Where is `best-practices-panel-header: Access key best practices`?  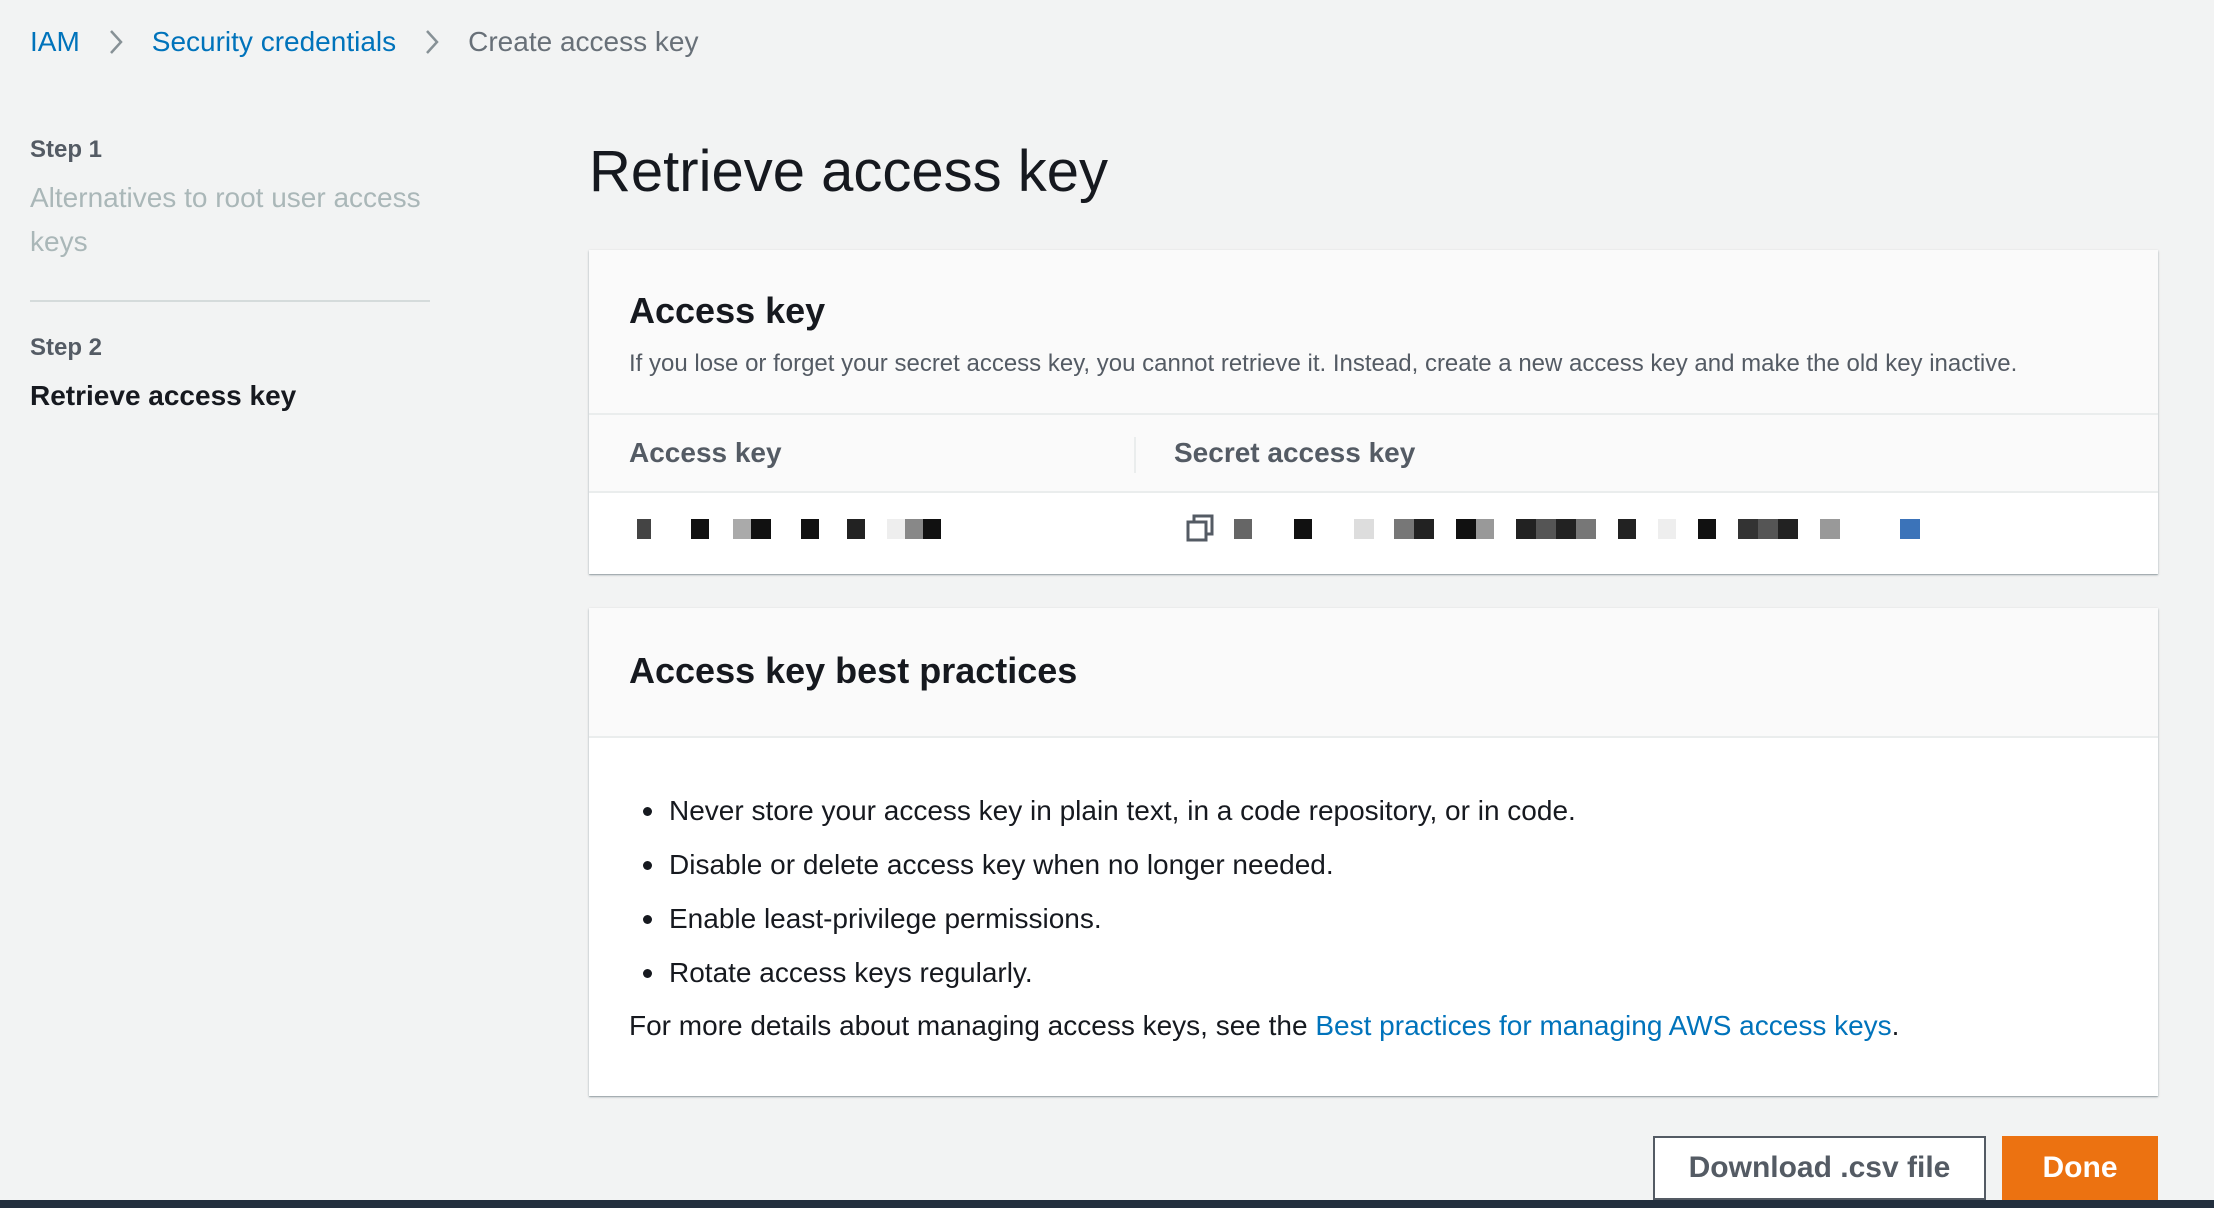
best-practices-panel-header: Access key best practices is located at coordinates (1373, 673).